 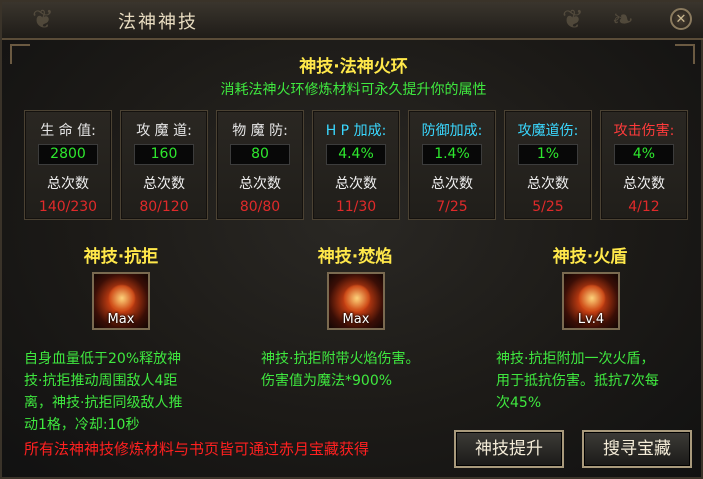 What do you see at coordinates (68, 154) in the screenshot?
I see `stat-value: 2800` at bounding box center [68, 154].